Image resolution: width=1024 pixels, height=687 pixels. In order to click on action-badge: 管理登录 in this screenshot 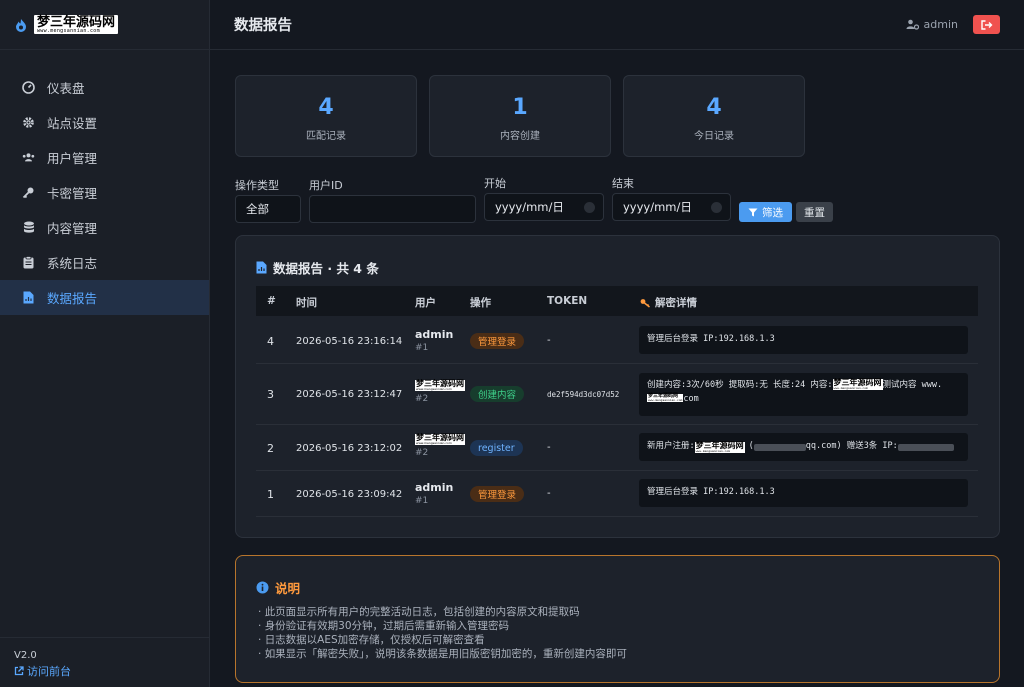, I will do `click(497, 494)`.